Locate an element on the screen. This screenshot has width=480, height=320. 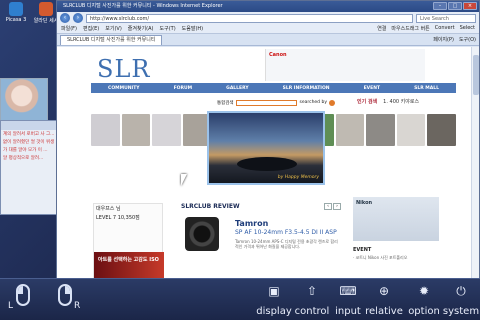
tab-row: SLRCLUB 디지털 사진가를 위한 커뮤니티 페이지(P) 도구(O) is located at coordinates (268, 40).